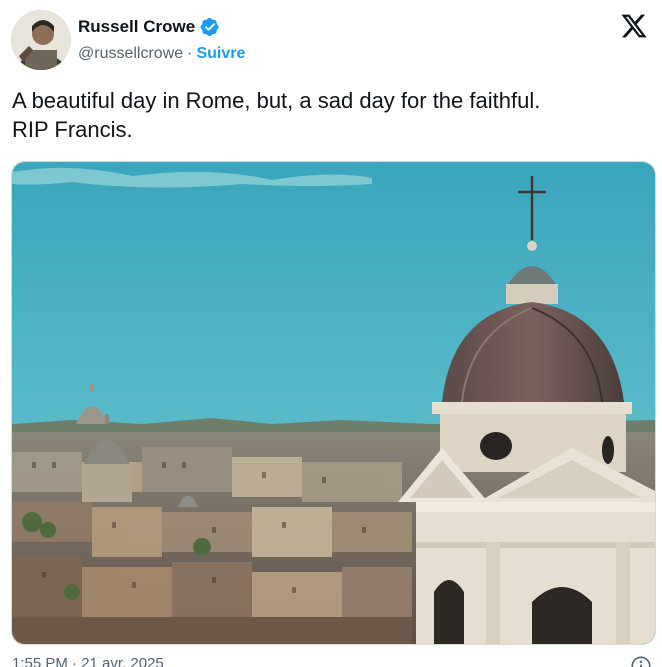 This screenshot has height=667, width=662. I want to click on author-name-row: Russell Crowe, so click(149, 27).